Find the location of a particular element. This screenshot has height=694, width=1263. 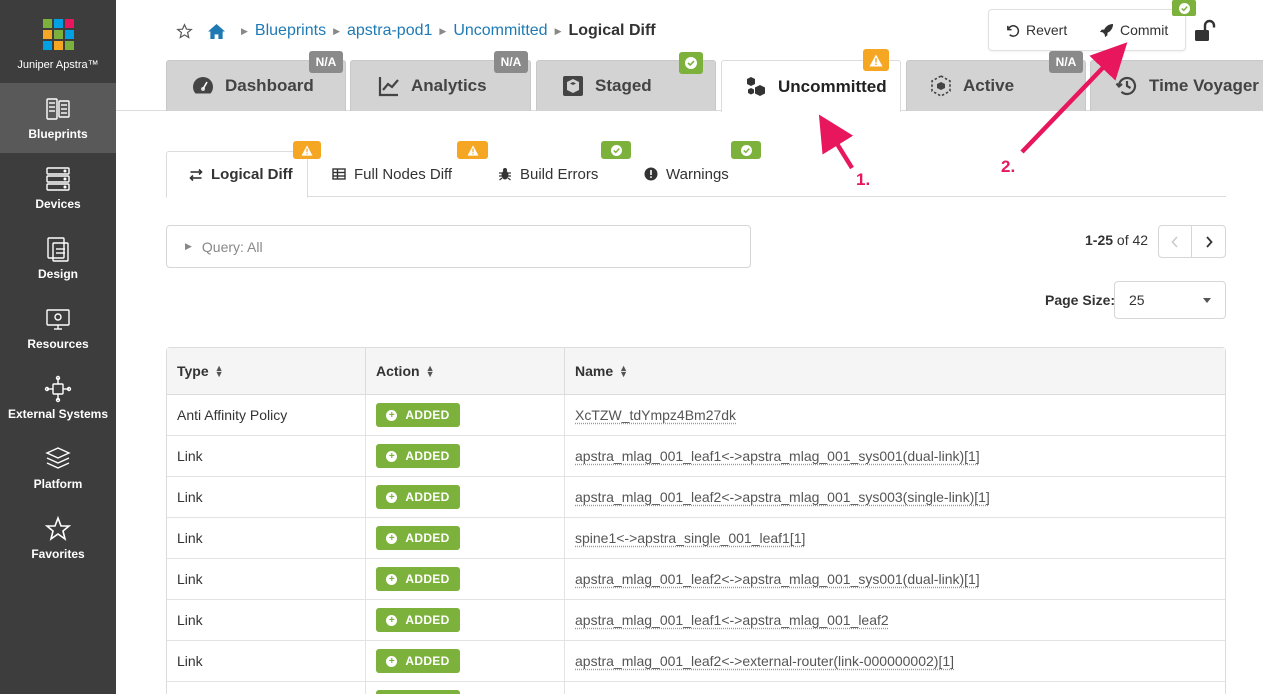

query-filter: ▶ Query: All is located at coordinates (458, 246).